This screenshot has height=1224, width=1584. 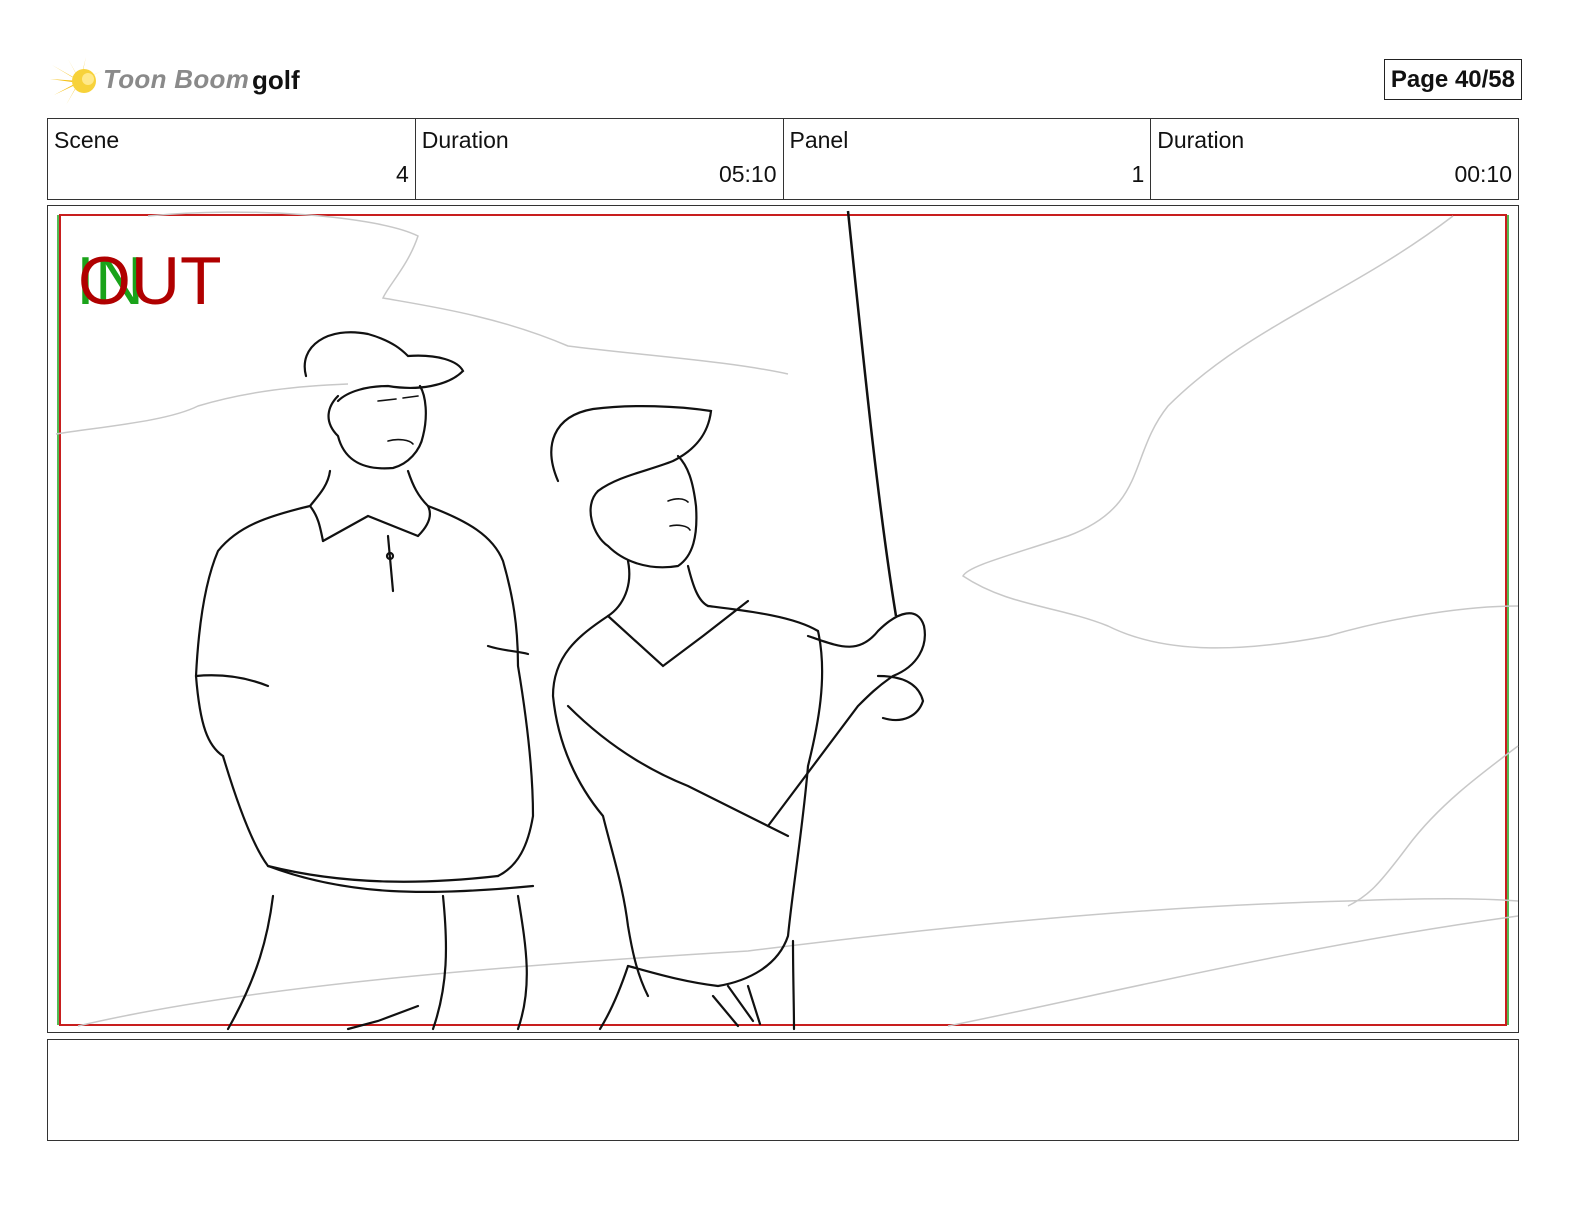 I want to click on sunburst-icon, so click(x=76, y=81).